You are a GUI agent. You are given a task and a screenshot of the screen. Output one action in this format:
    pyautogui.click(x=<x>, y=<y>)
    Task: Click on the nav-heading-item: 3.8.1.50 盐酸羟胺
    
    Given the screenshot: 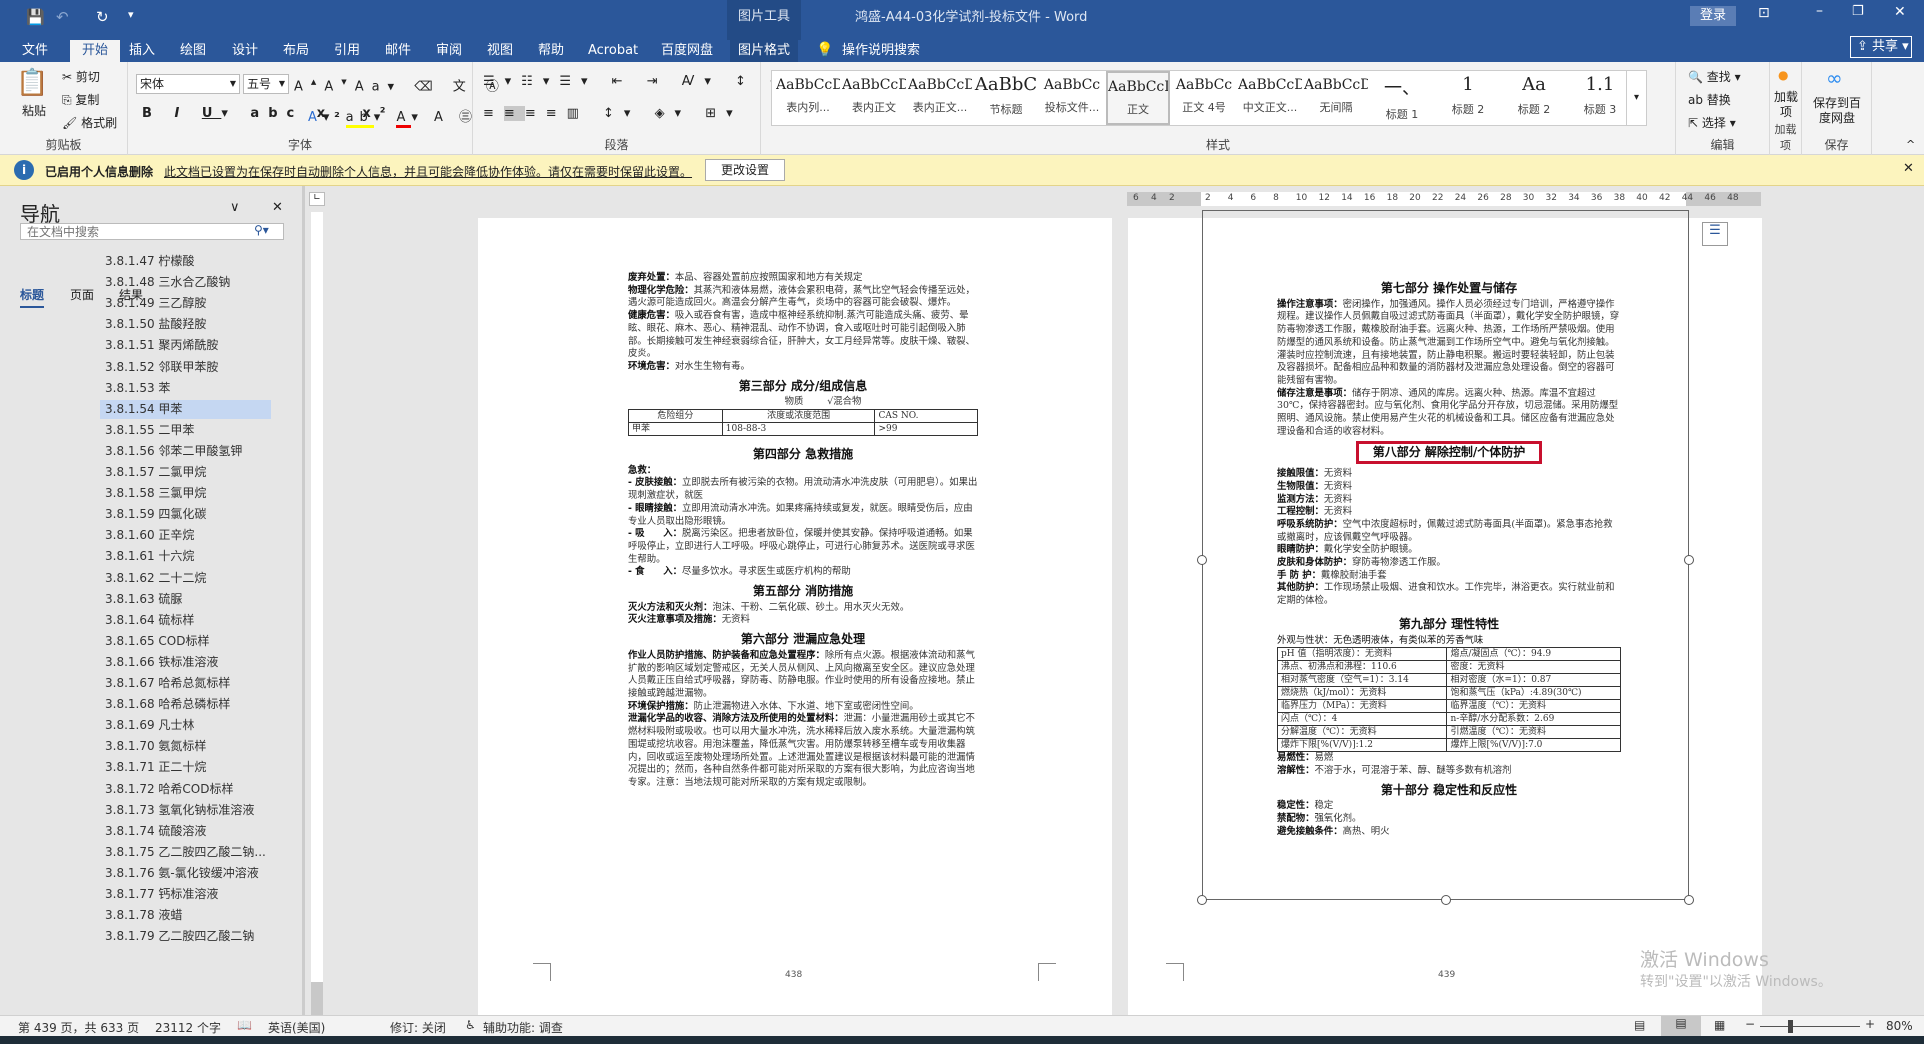 What is the action you would take?
    pyautogui.click(x=185, y=324)
    